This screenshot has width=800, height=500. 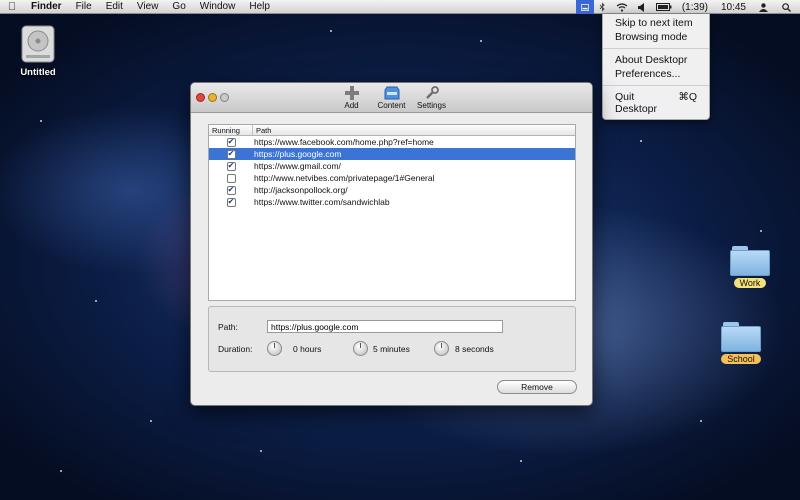 I want to click on content-tray-icon, so click(x=392, y=93).